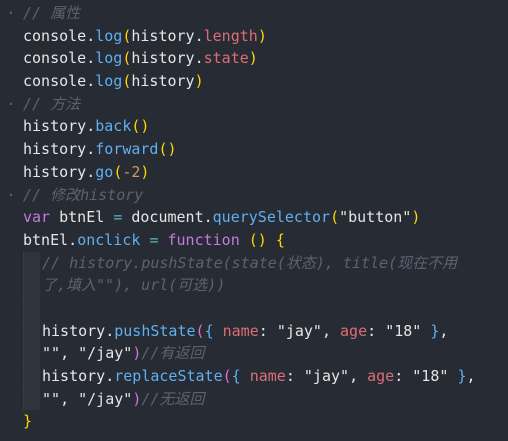  I want to click on code-text: console.log(history), so click(265, 81).